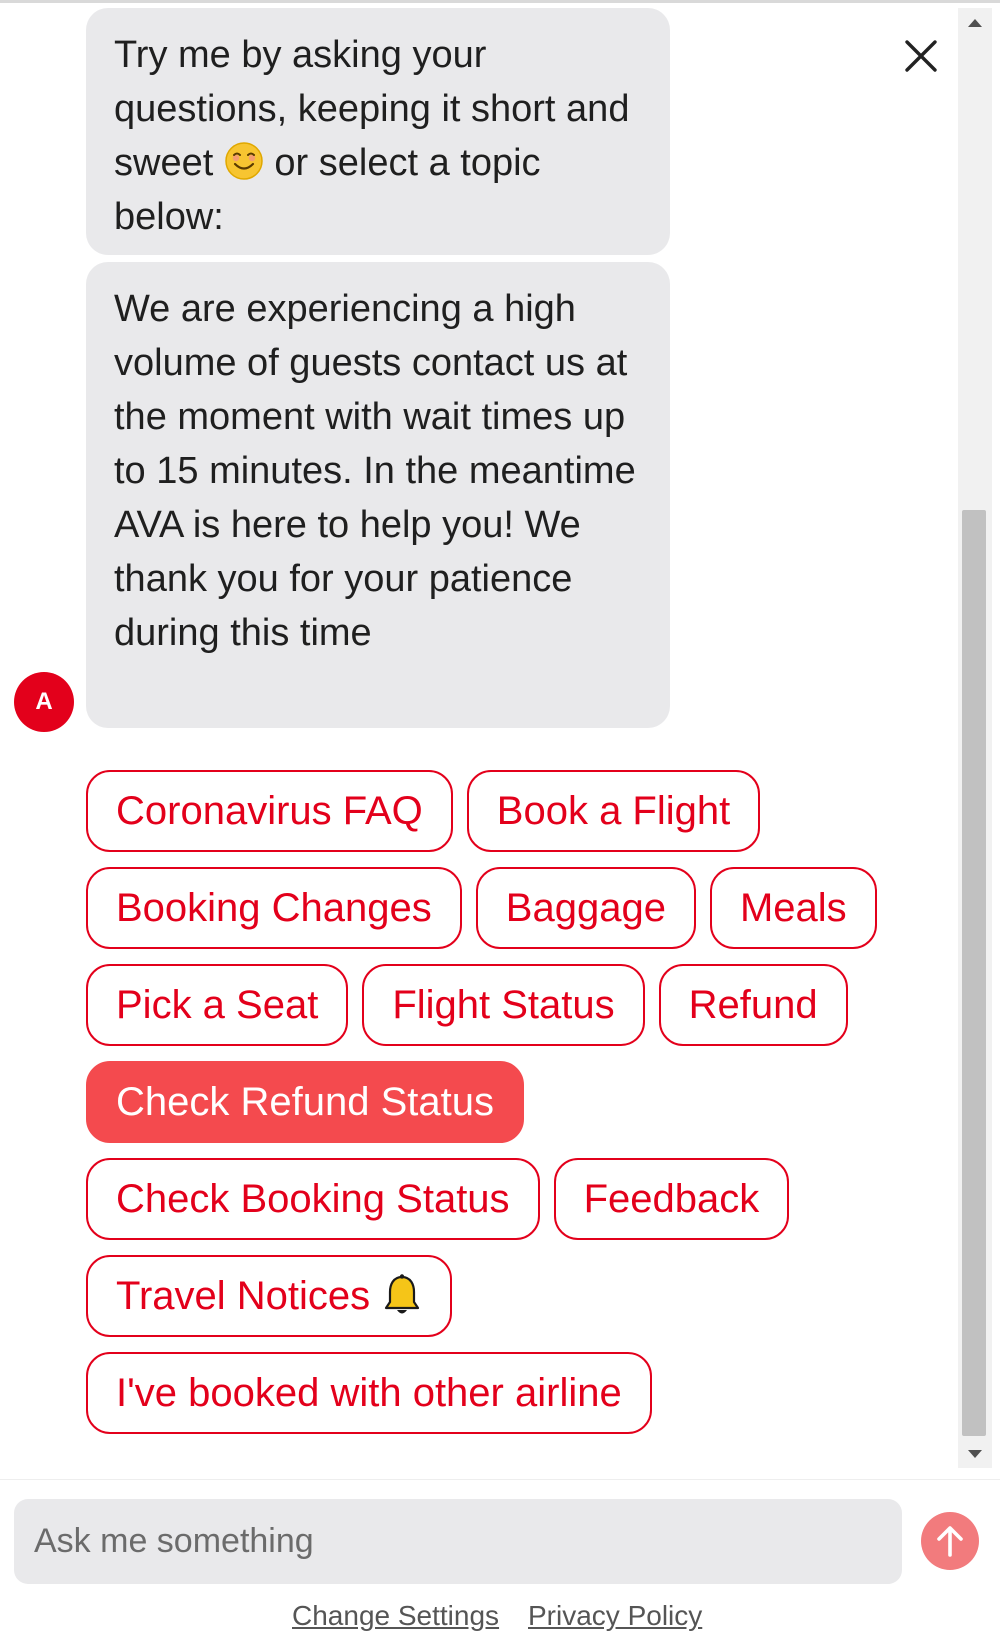  I want to click on chip-feedback: Feedback, so click(671, 1199).